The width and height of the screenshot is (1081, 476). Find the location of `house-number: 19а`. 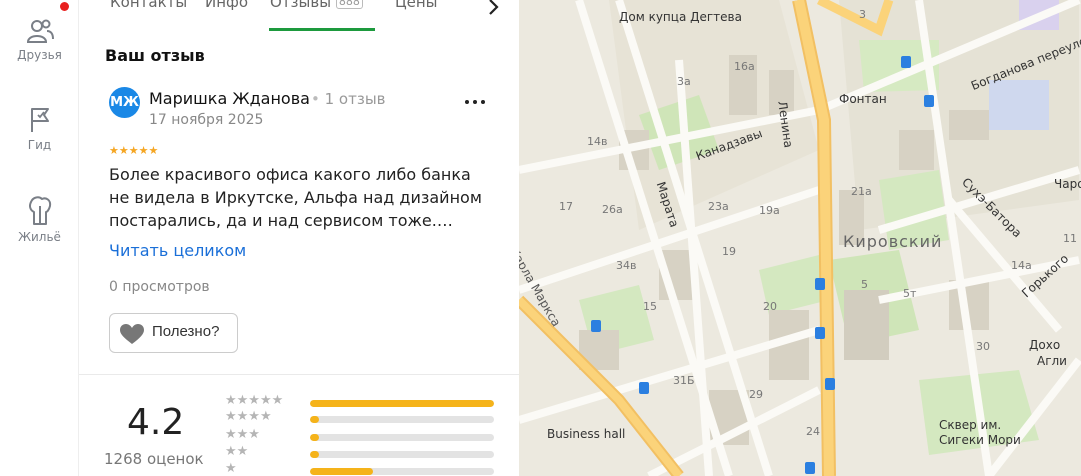

house-number: 19а is located at coordinates (769, 210).